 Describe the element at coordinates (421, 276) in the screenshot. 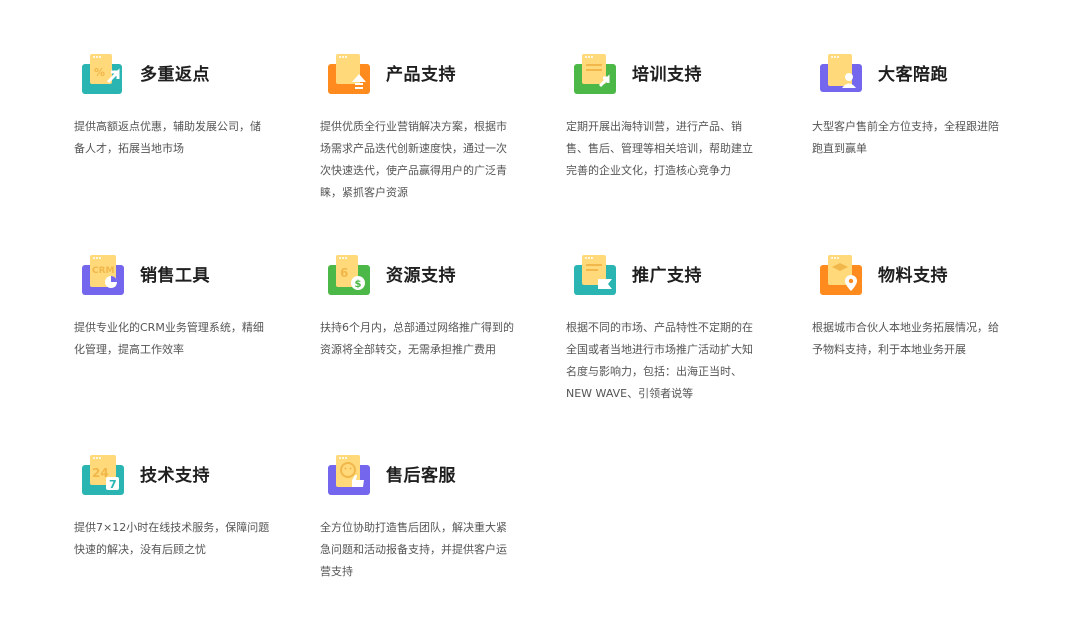

I see `feature-title: 资源支持` at that location.